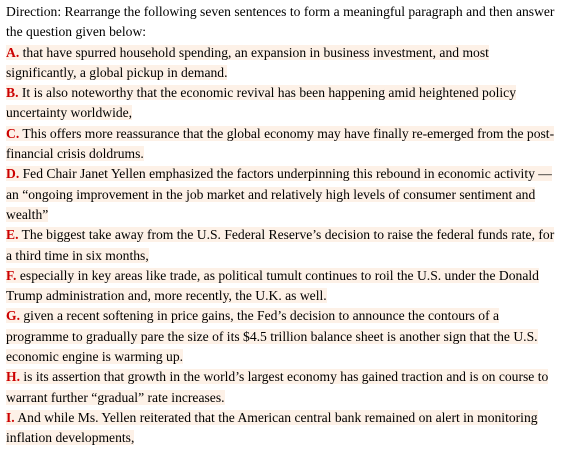 The width and height of the screenshot is (566, 476). What do you see at coordinates (13, 52) in the screenshot?
I see `sentence-letter: A.` at bounding box center [13, 52].